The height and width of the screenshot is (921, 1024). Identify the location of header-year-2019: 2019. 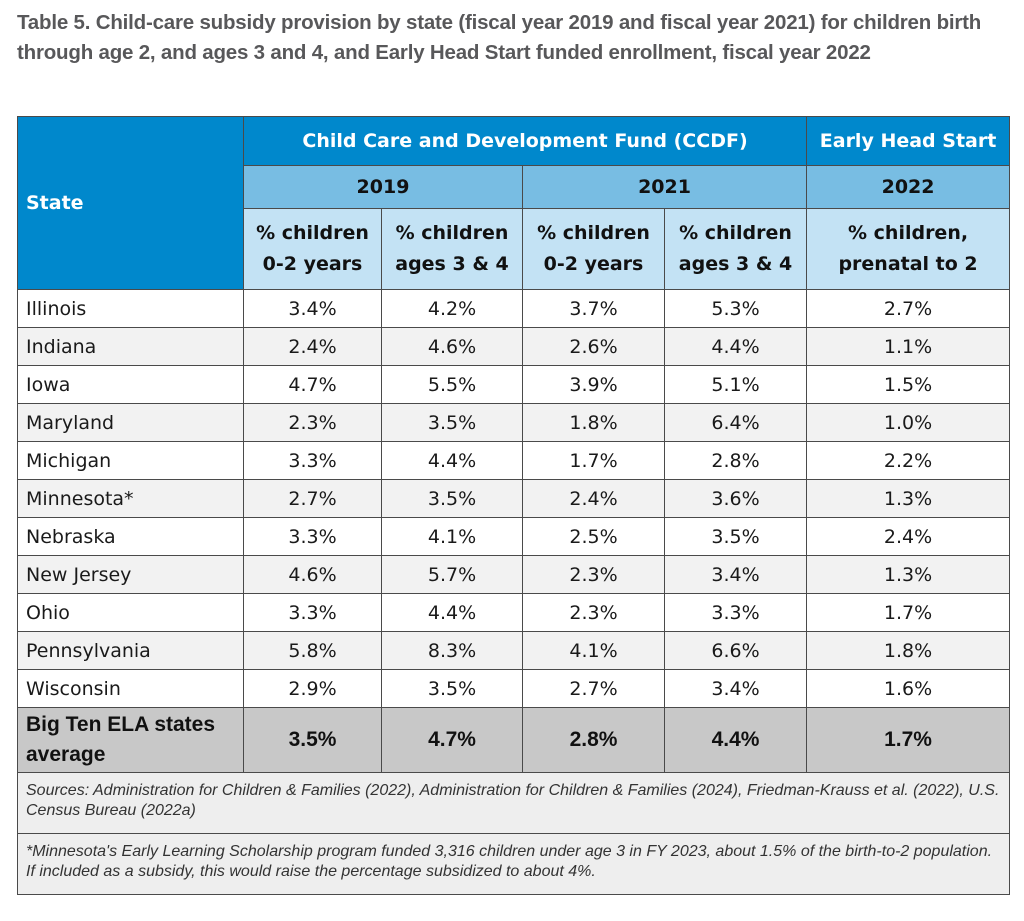
(383, 187).